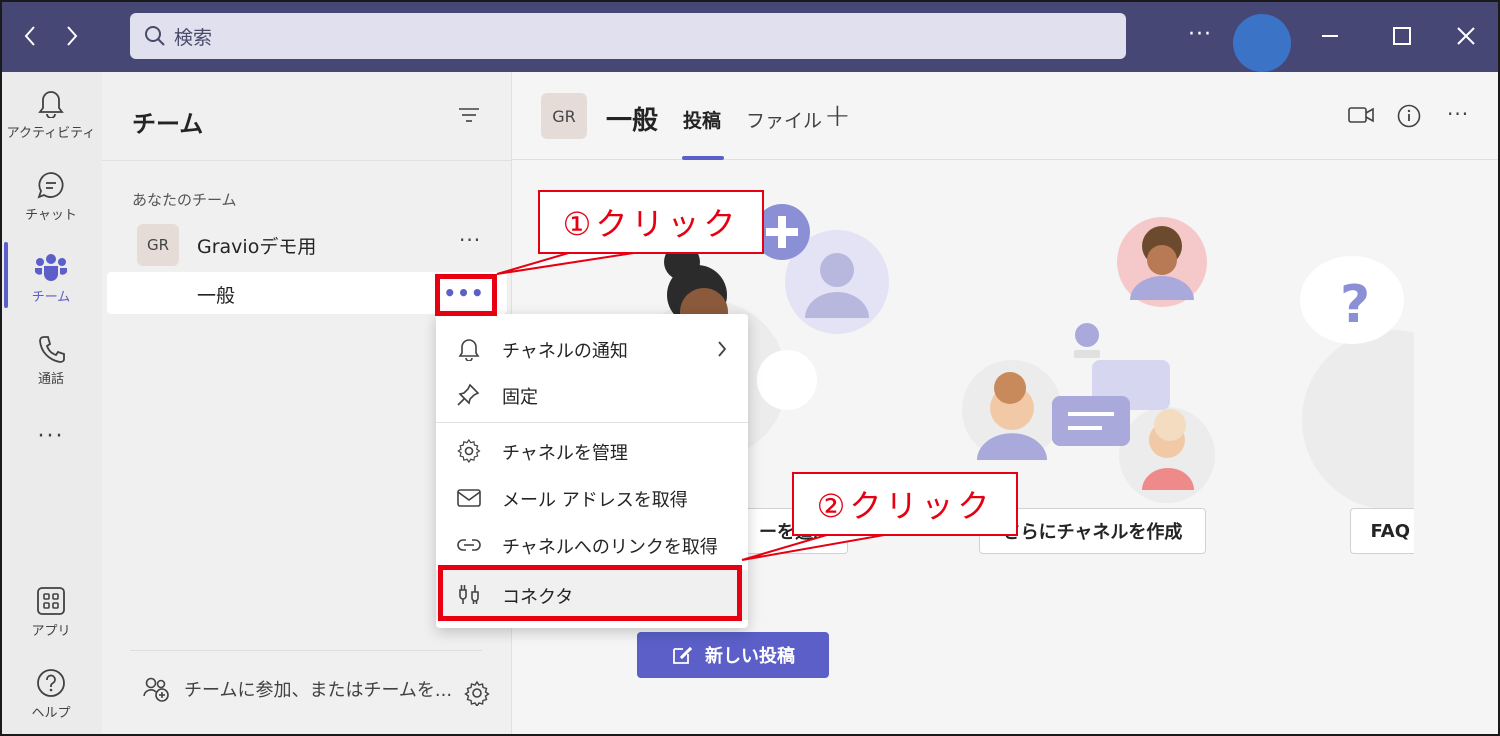 The width and height of the screenshot is (1500, 736). I want to click on callout-step2: ②クリック, so click(905, 504).